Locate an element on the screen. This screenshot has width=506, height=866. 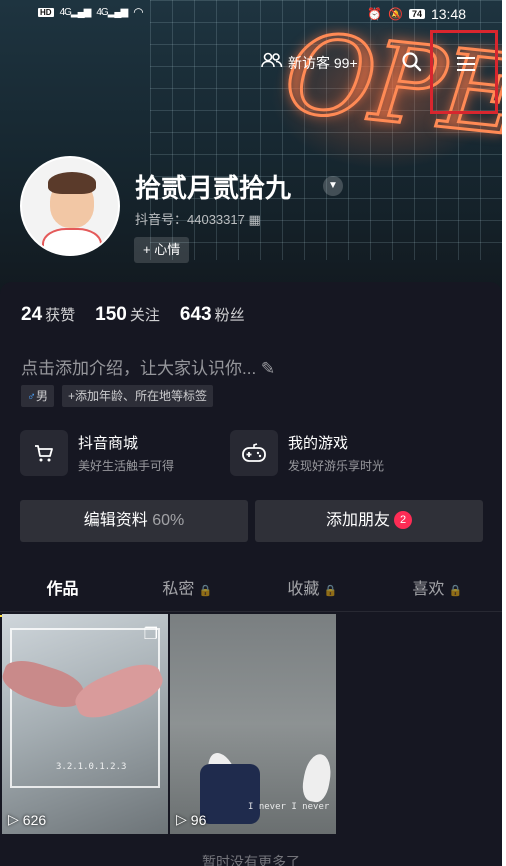
content-tabs: 作品 私密 🔒 收藏 🔒 喜欢 🔒 is located at coordinates (251, 595).